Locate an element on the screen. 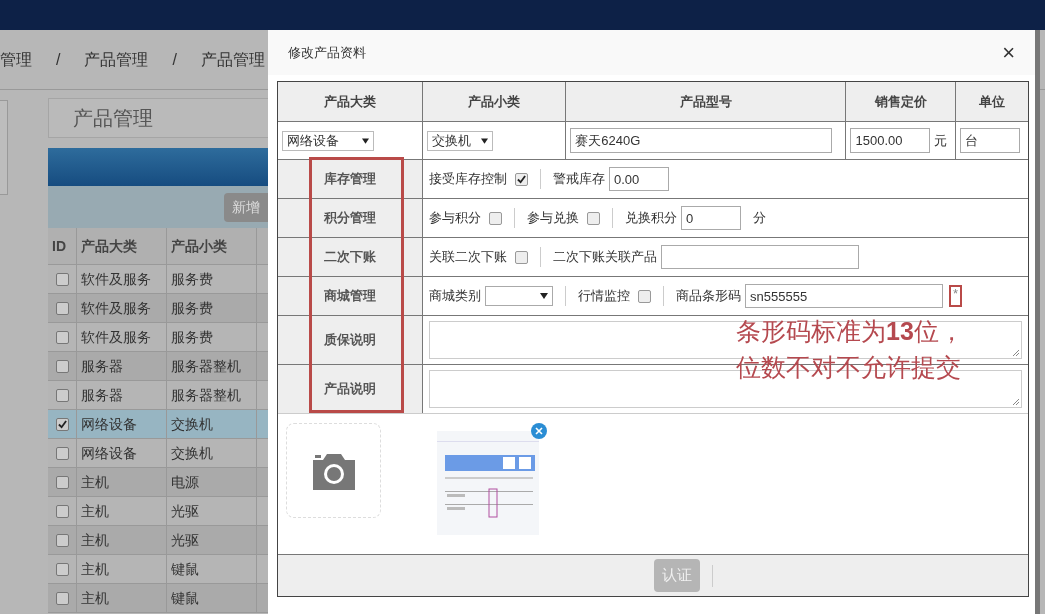  section-label: 商城管理 is located at coordinates (350, 296).